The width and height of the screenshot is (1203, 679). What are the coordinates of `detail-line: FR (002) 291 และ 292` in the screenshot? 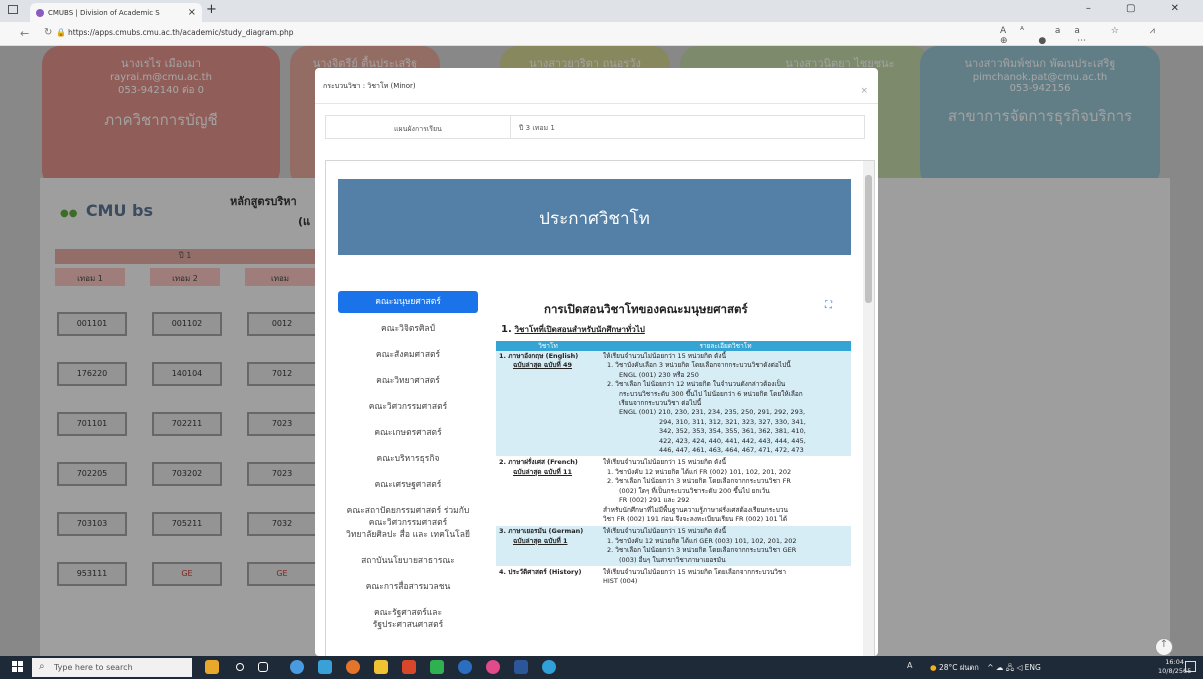 It's located at (654, 500).